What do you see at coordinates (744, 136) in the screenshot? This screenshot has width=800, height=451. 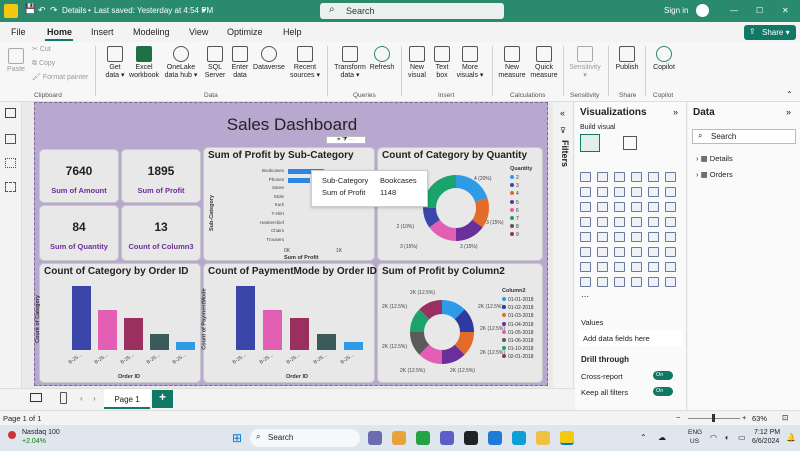 I see `data-search-input: ⌕ Search` at bounding box center [744, 136].